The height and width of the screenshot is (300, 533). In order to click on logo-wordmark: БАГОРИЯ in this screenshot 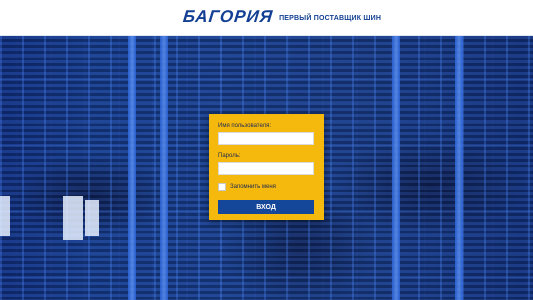, I will do `click(228, 16)`.